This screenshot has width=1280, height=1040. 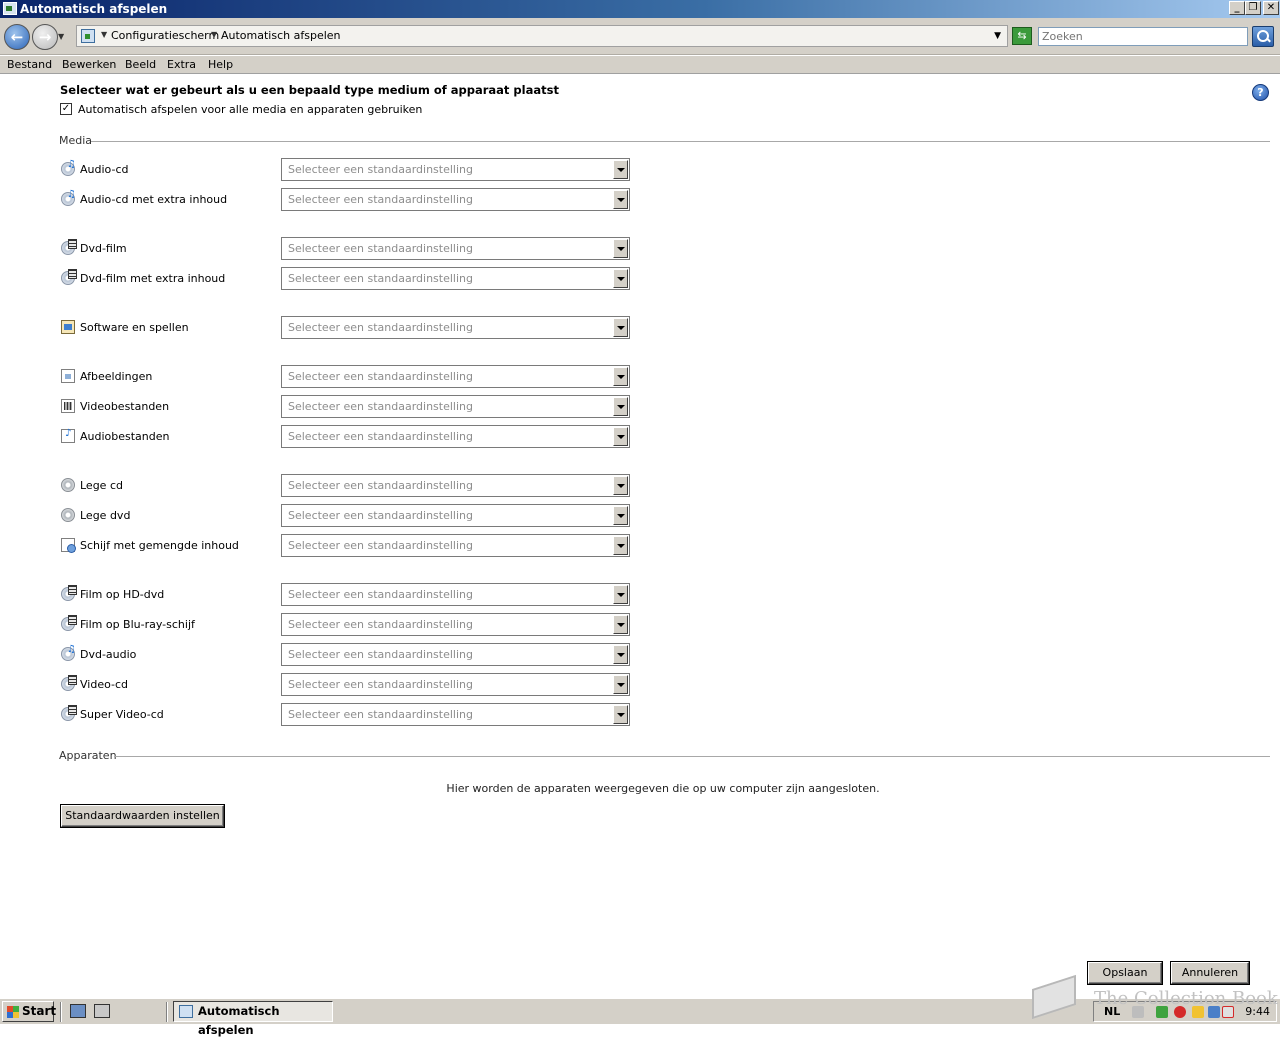 I want to click on breadcrumb-autoplay: Automatisch afspelen, so click(x=281, y=35).